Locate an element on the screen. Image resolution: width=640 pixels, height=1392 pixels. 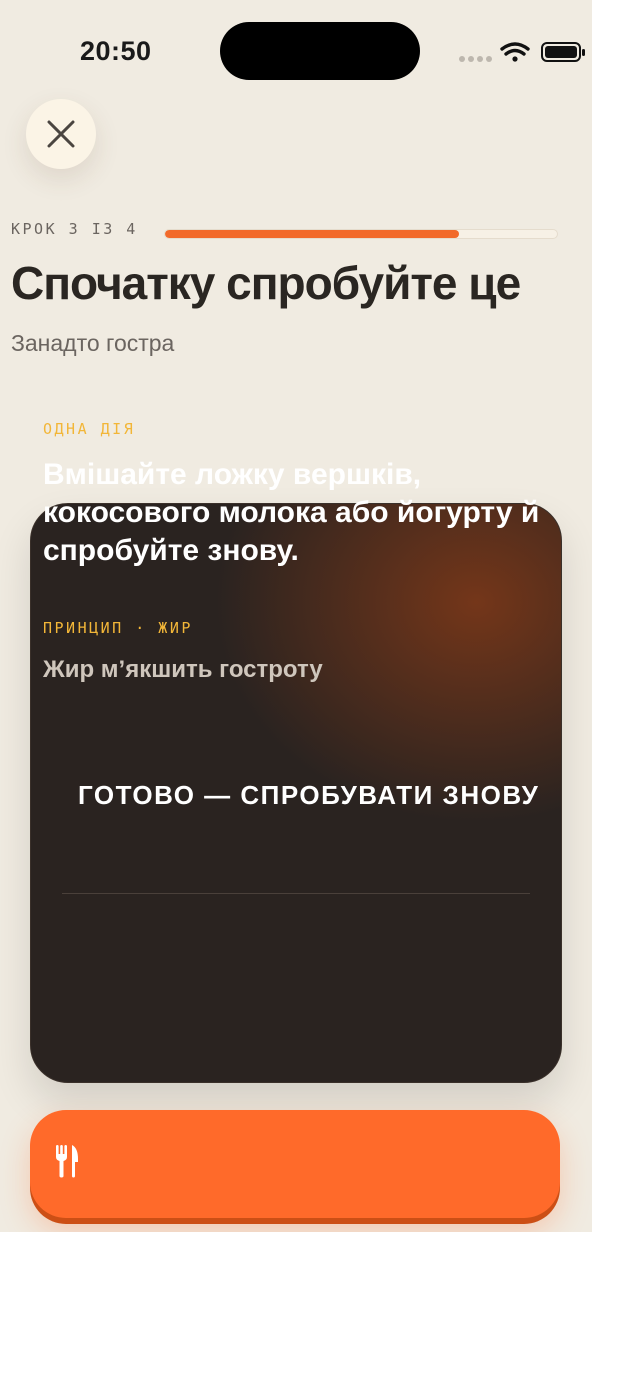
close-icon is located at coordinates (61, 134).